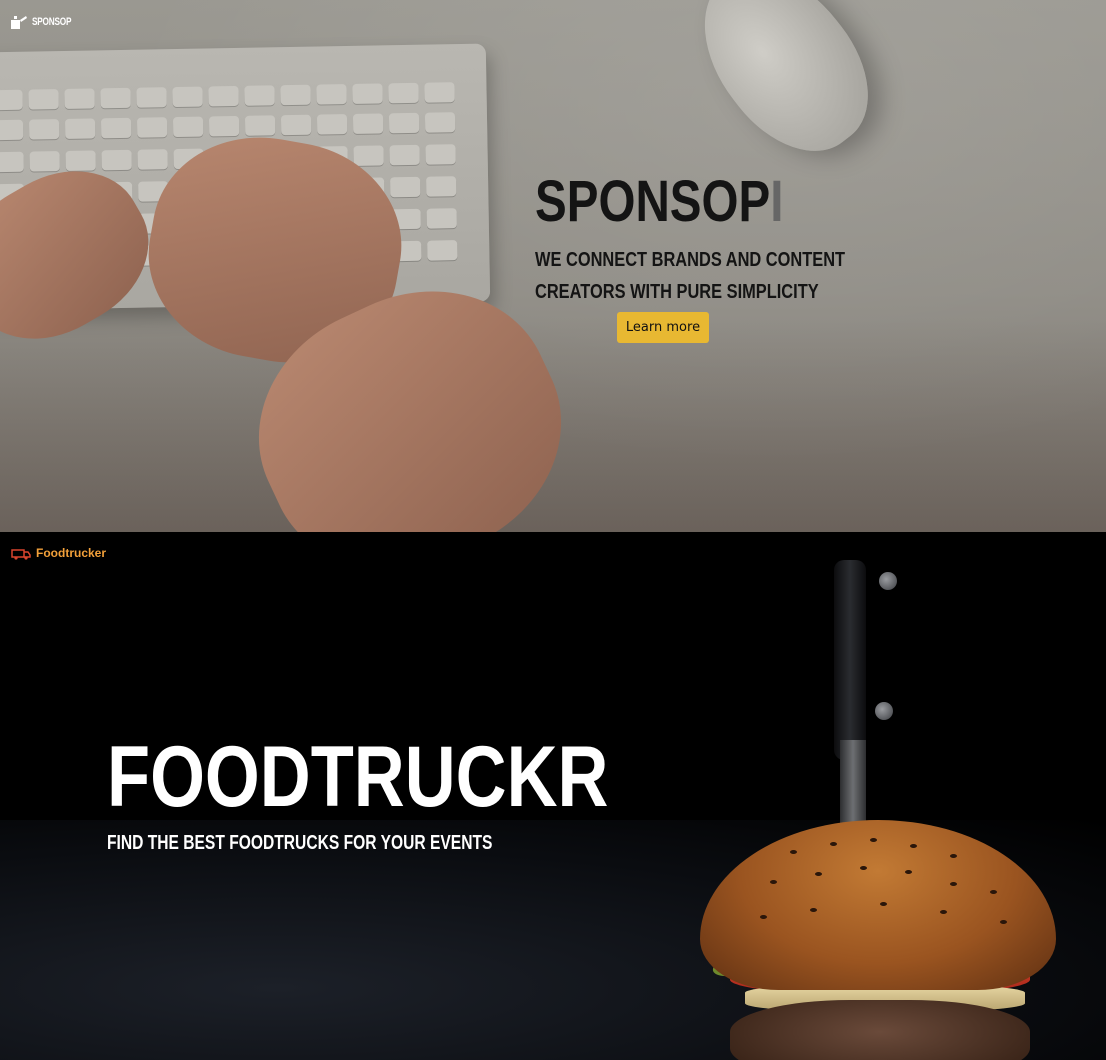  Describe the element at coordinates (52, 22) in the screenshot. I see `sponsop-brand-name: SPONSOP` at that location.